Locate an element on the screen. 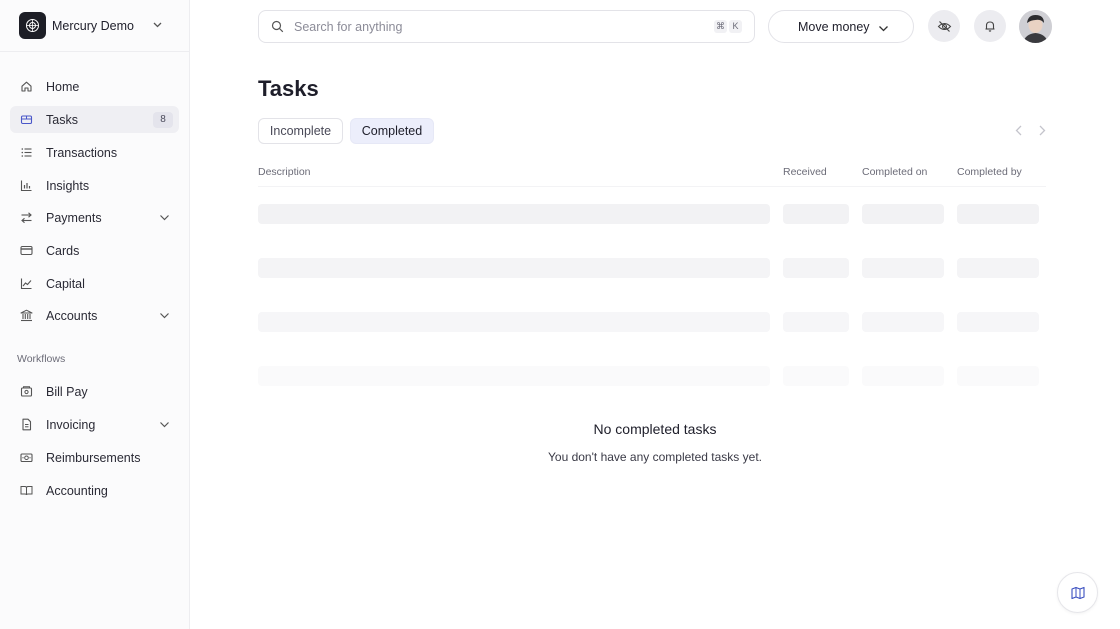 Image resolution: width=1120 pixels, height=629 pixels. column-header-completed-by: Completed by is located at coordinates (989, 172).